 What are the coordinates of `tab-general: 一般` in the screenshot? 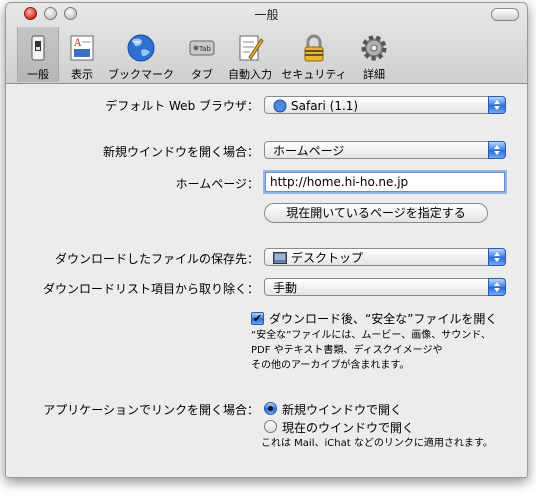 It's located at (38, 54).